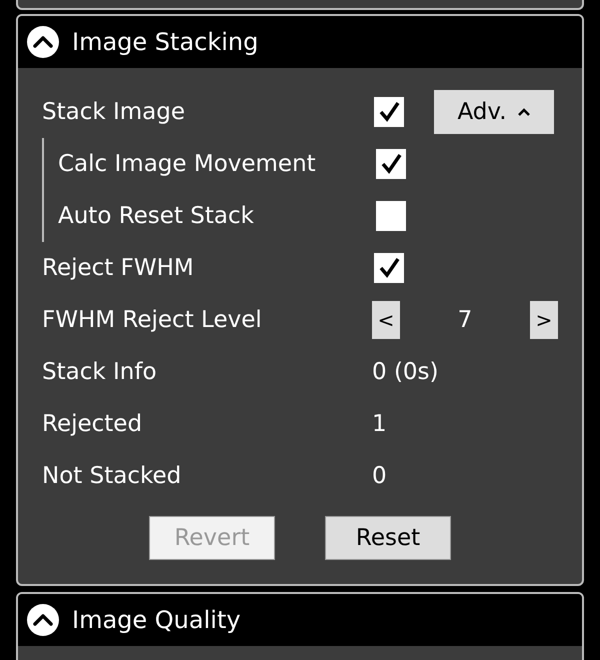 The image size is (600, 660). What do you see at coordinates (379, 476) in the screenshot?
I see `info-value: 0` at bounding box center [379, 476].